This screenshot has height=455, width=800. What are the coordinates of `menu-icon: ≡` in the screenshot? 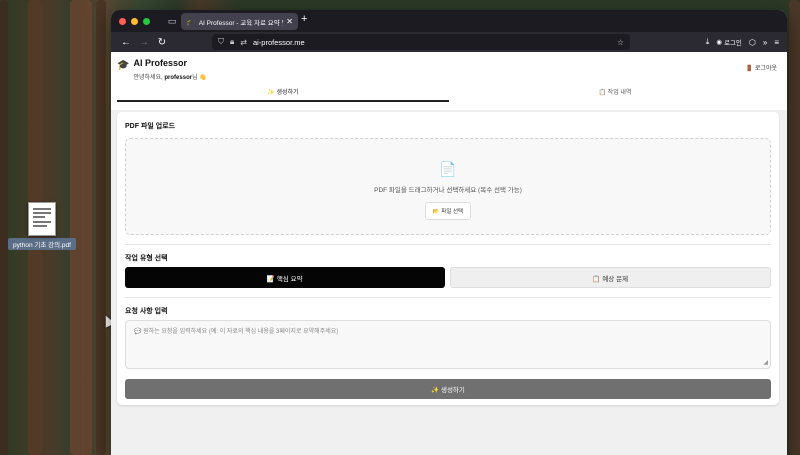 It's located at (776, 42).